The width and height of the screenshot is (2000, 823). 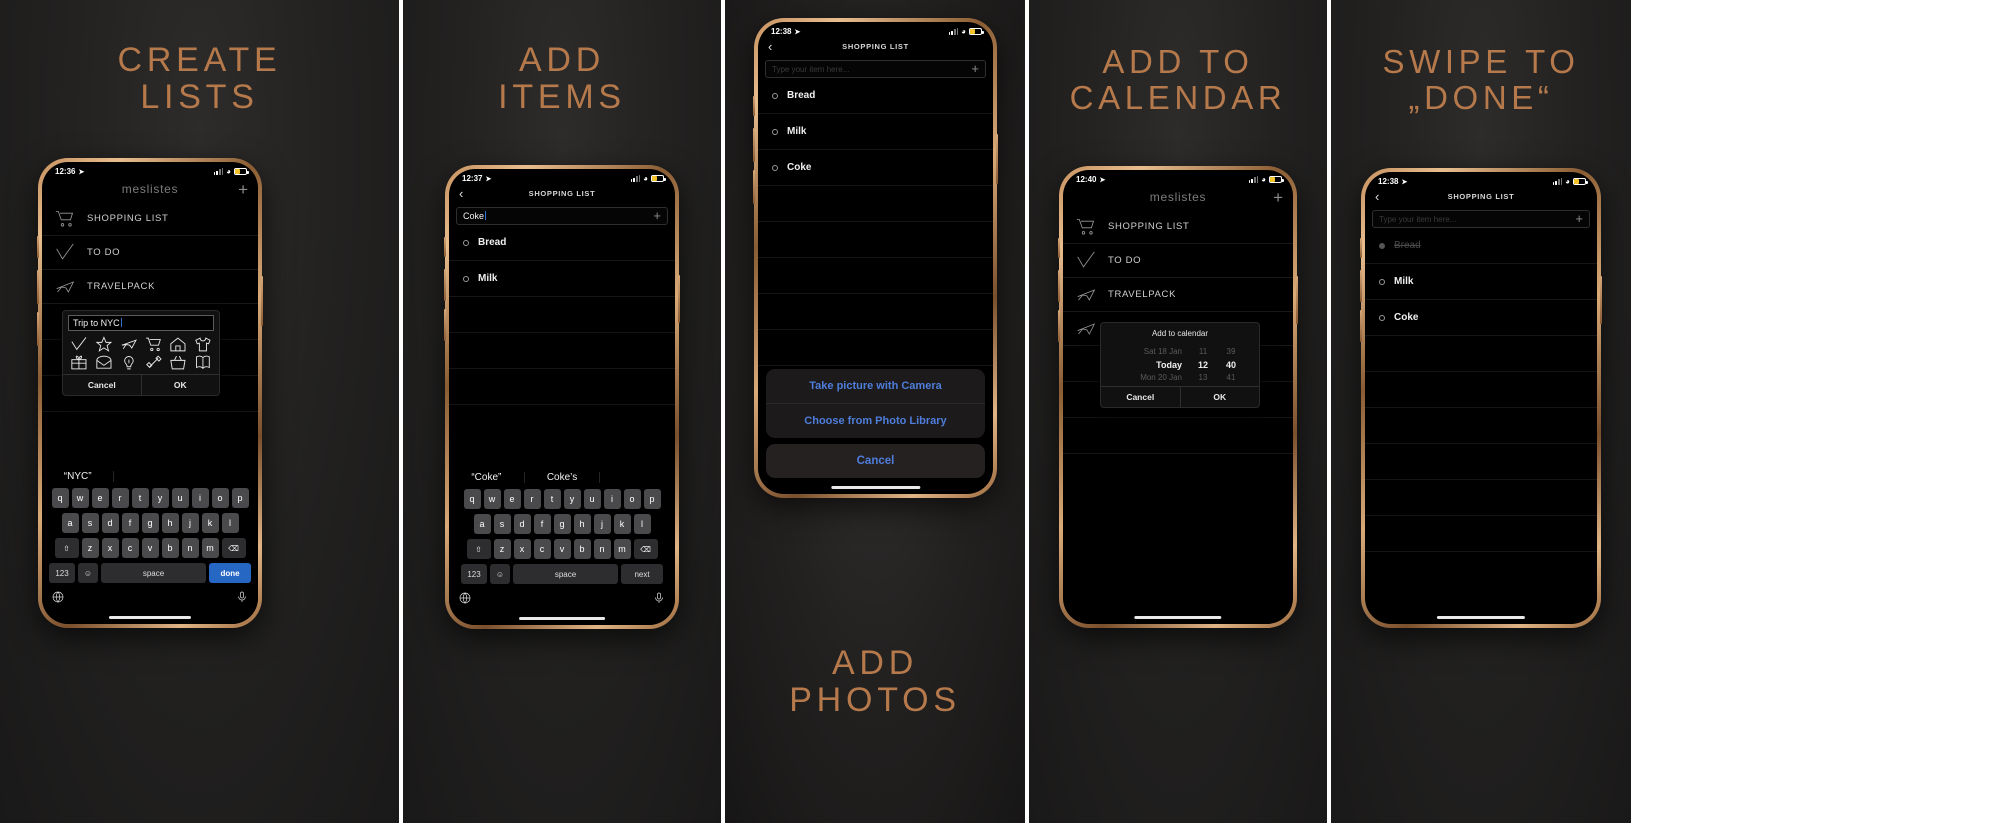 What do you see at coordinates (622, 524) in the screenshot?
I see `key-k: k` at bounding box center [622, 524].